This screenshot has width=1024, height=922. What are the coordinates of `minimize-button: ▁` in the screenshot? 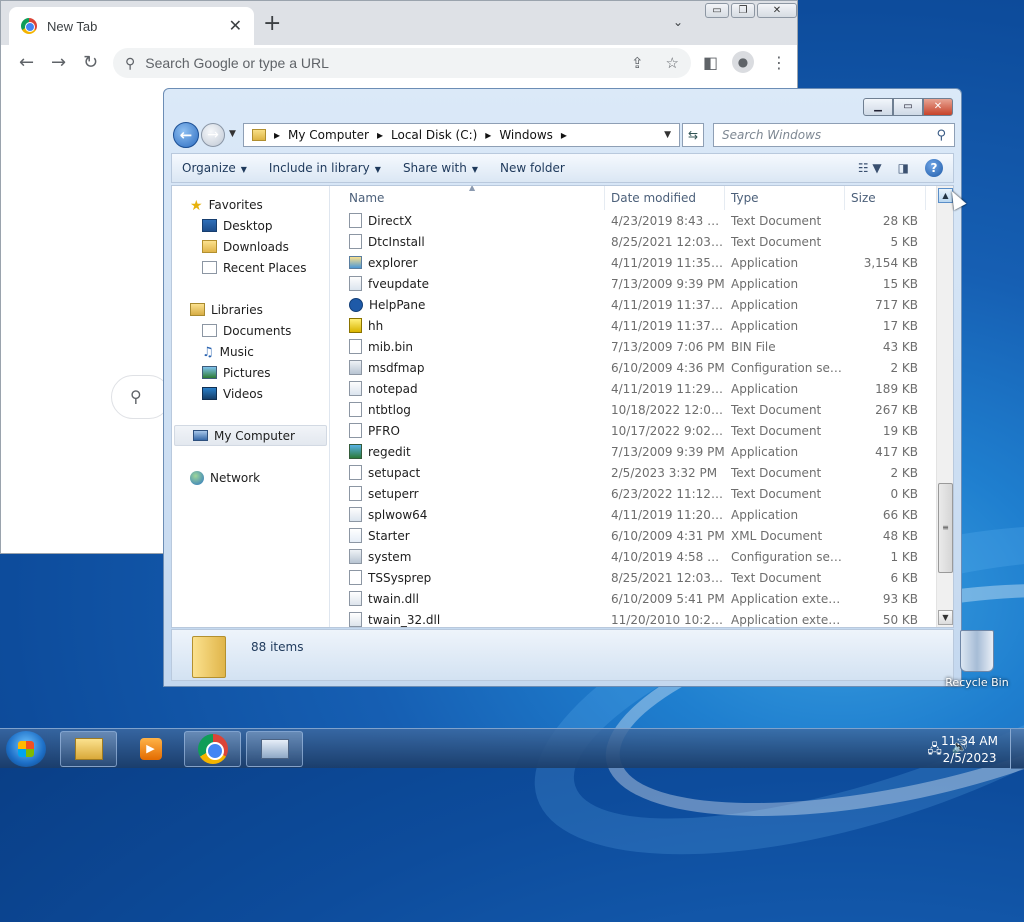 It's located at (878, 107).